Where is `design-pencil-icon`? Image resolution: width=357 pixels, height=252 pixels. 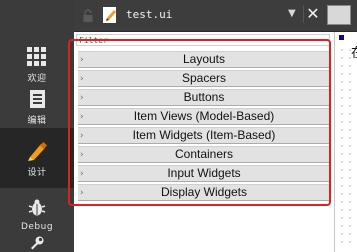
design-pencil-icon is located at coordinates (37, 151).